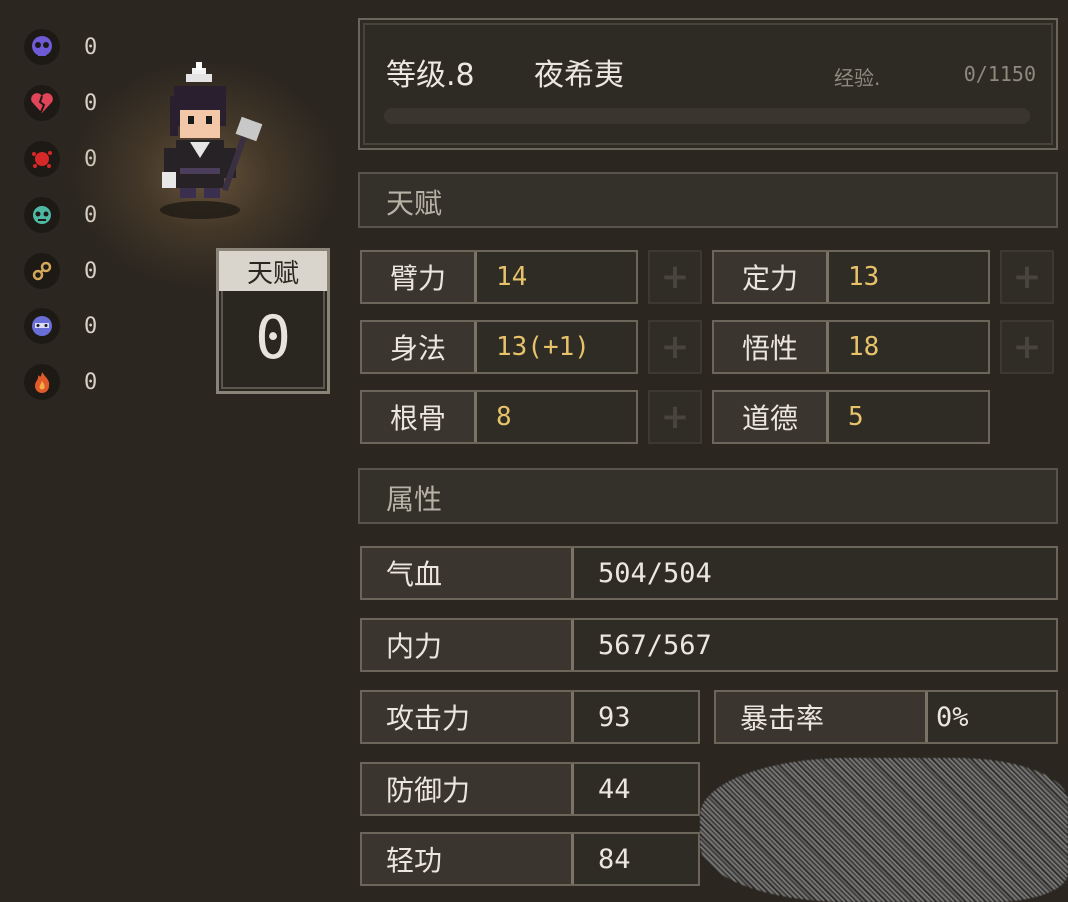 Image resolution: width=1068 pixels, height=902 pixels. What do you see at coordinates (419, 417) in the screenshot?
I see `talent-stat-label: 根骨` at bounding box center [419, 417].